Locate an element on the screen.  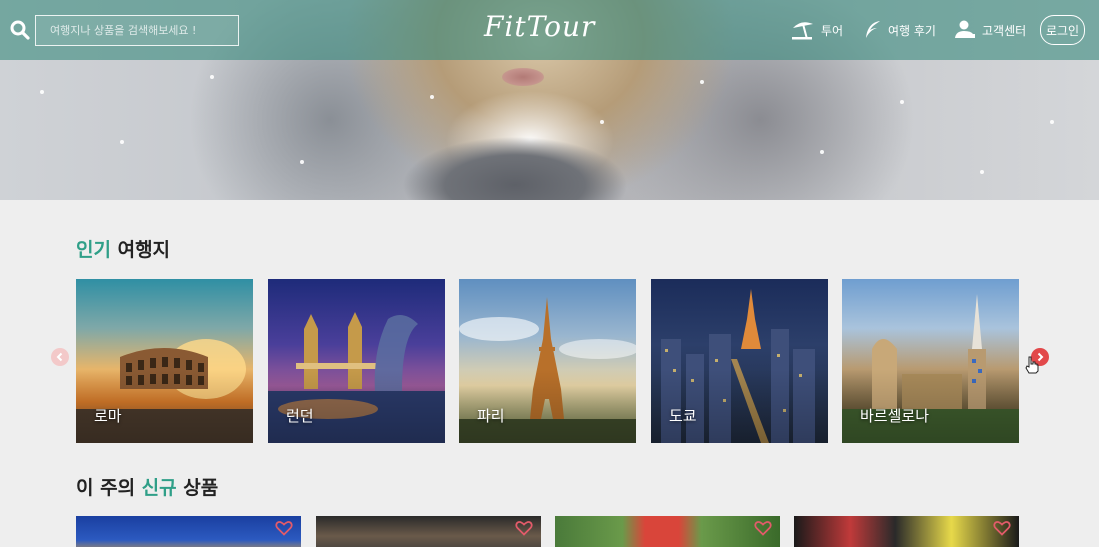
nav-reviews: 여행 후기 is located at coordinates (900, 30).